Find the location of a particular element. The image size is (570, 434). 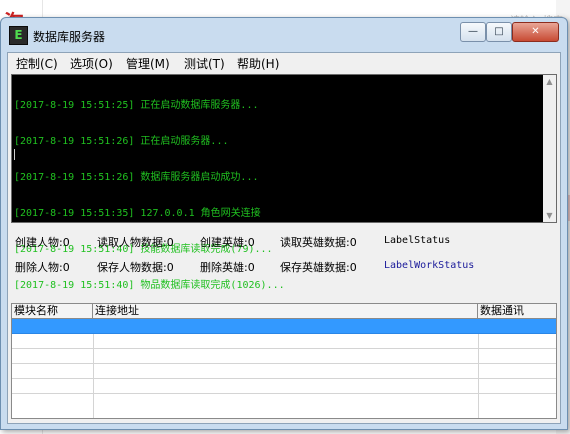

menu-test: 测试(T) is located at coordinates (204, 63).